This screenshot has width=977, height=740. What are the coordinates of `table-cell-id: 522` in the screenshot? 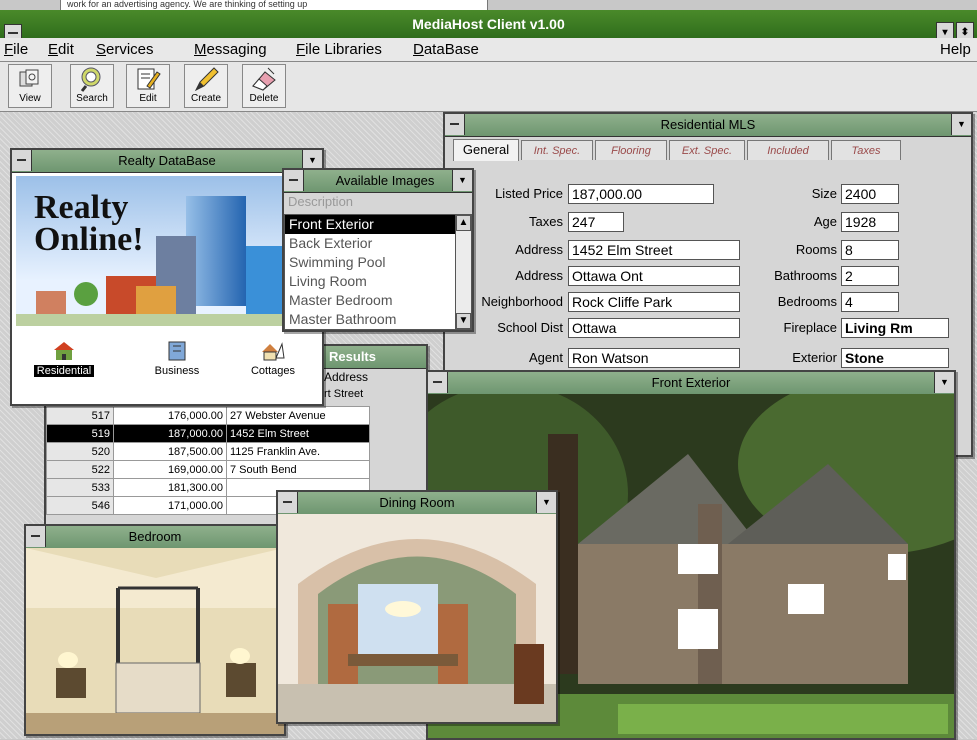 It's located at (80, 469).